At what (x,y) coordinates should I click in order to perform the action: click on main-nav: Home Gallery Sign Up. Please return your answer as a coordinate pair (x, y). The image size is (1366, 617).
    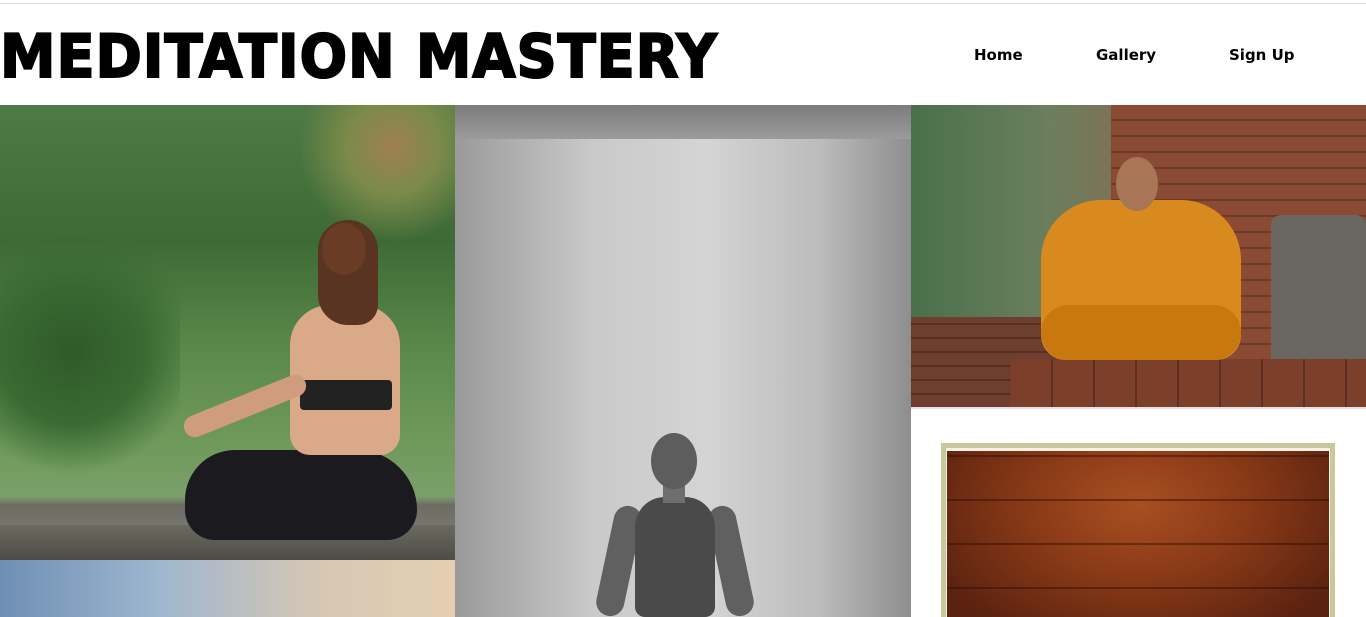
    Looking at the image, I should click on (683, 56).